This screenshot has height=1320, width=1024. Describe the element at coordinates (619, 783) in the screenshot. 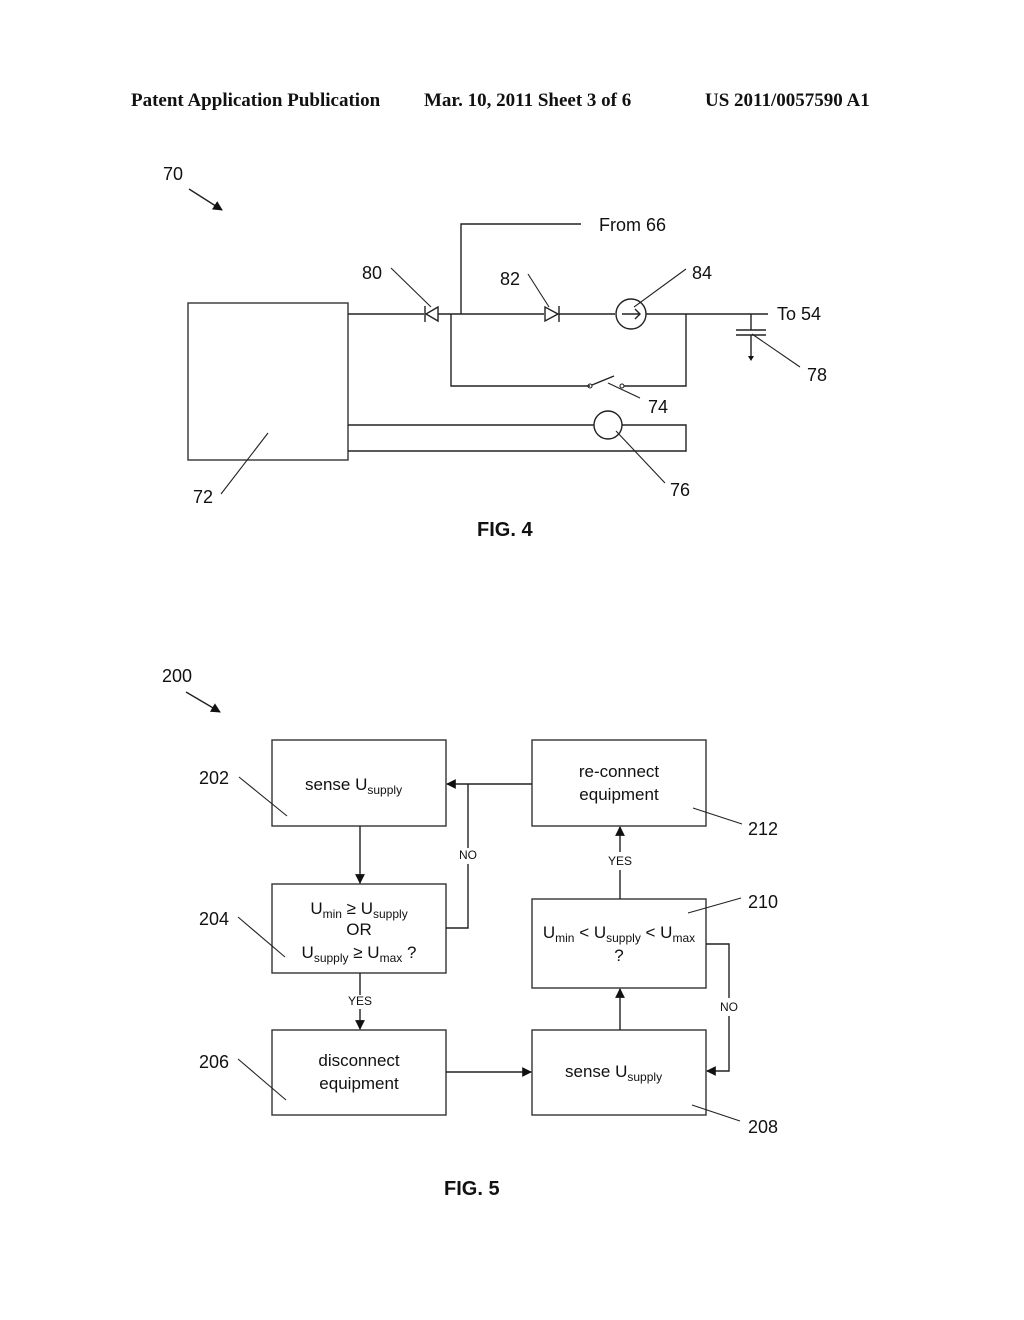

I see `box-212-reconnect` at that location.